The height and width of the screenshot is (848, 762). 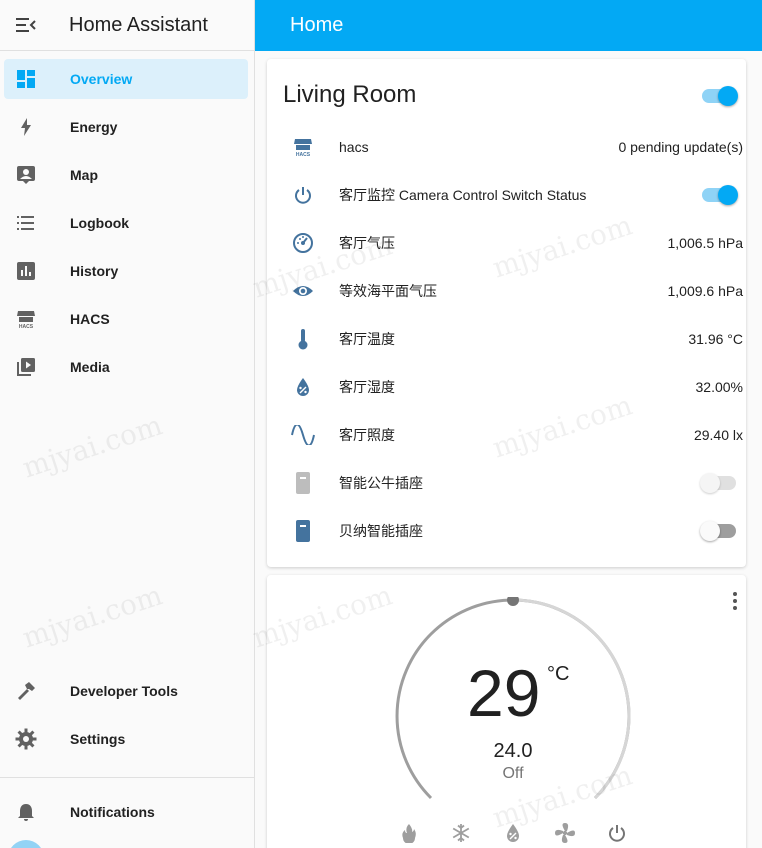 I want to click on sidebar-item-hacs: HACS HACS, so click(x=126, y=319).